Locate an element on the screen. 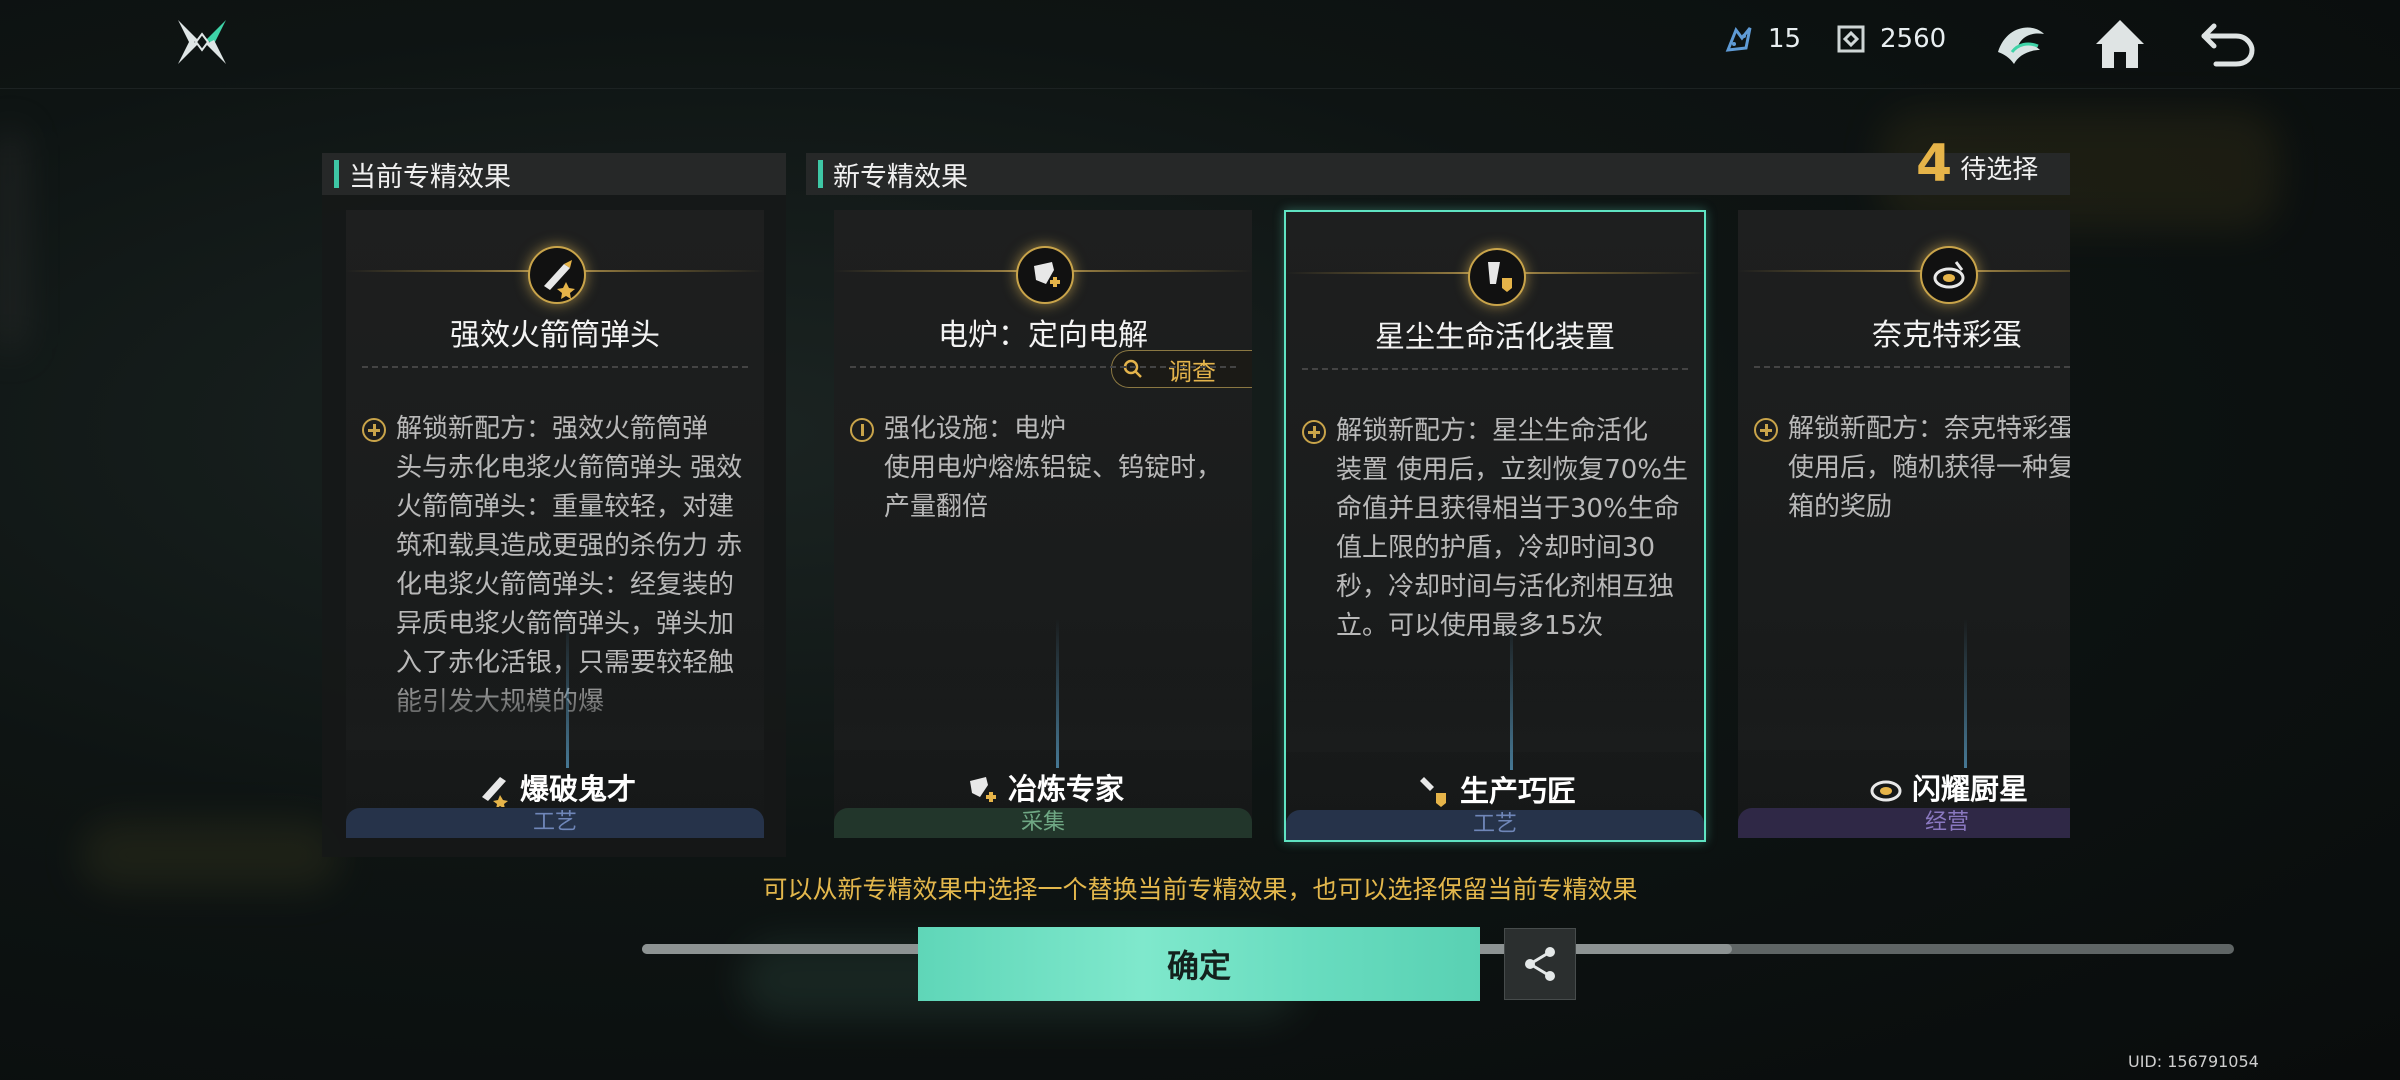 The height and width of the screenshot is (1080, 2400). top-bar: 15 2560 is located at coordinates (1200, 44).